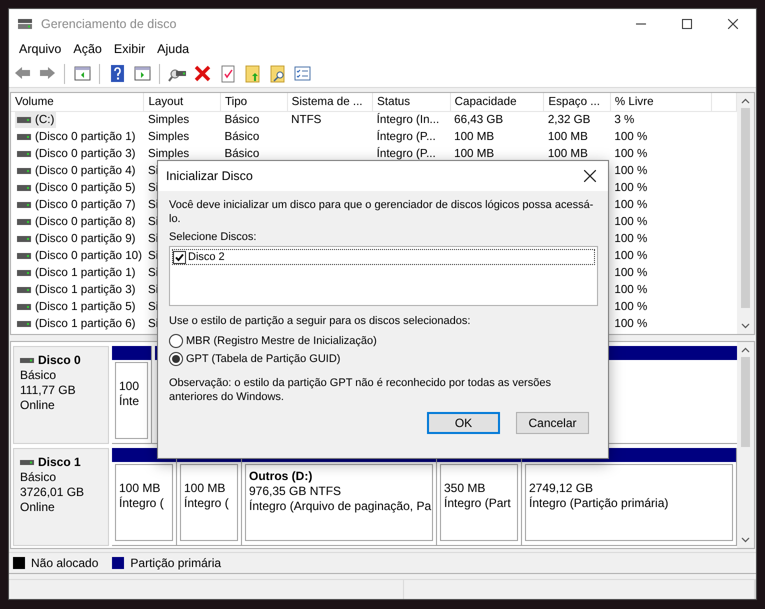  What do you see at coordinates (213, 237) in the screenshot?
I see `list-label: Selecione Discos:` at bounding box center [213, 237].